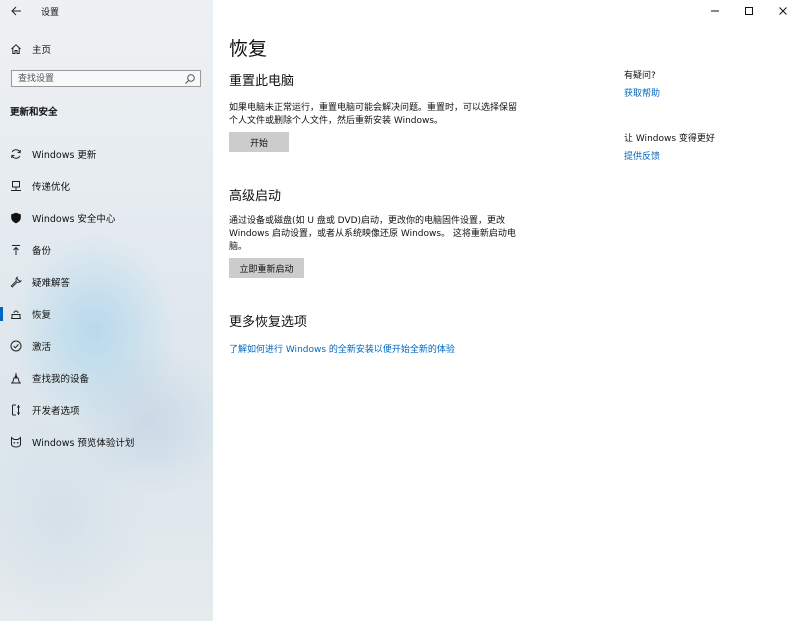  I want to click on sidebar-item-label: 传递优化, so click(51, 187).